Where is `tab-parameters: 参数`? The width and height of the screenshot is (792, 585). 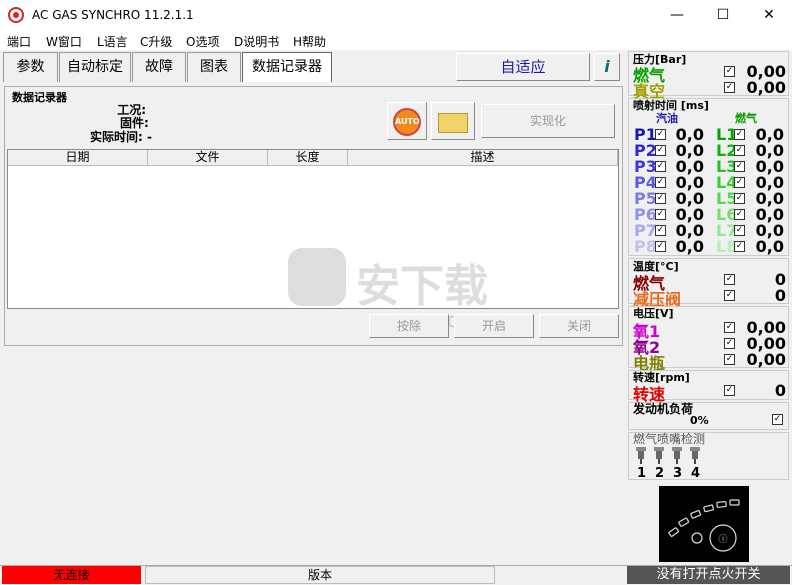
tab-parameters: 参数 is located at coordinates (30, 67).